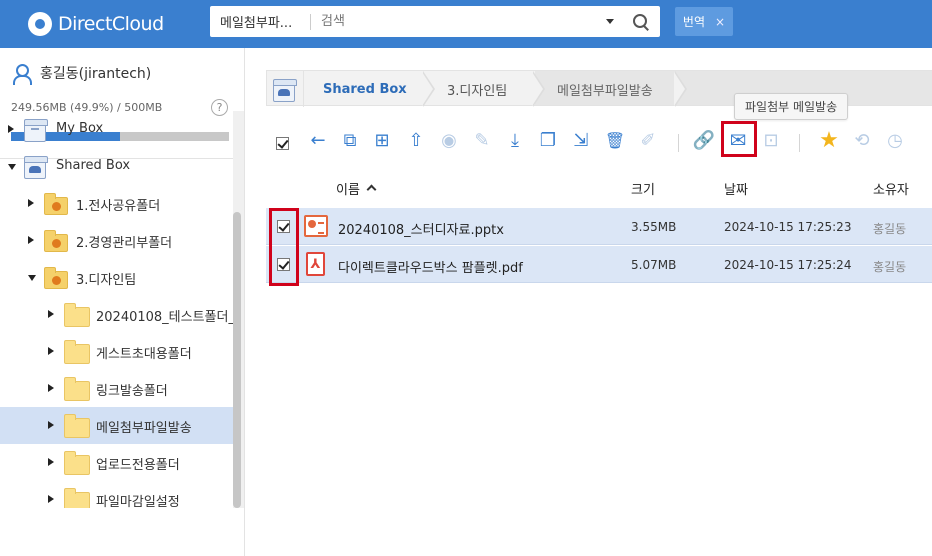  I want to click on tree-item-label: 2.경영관리부폴더, so click(124, 243).